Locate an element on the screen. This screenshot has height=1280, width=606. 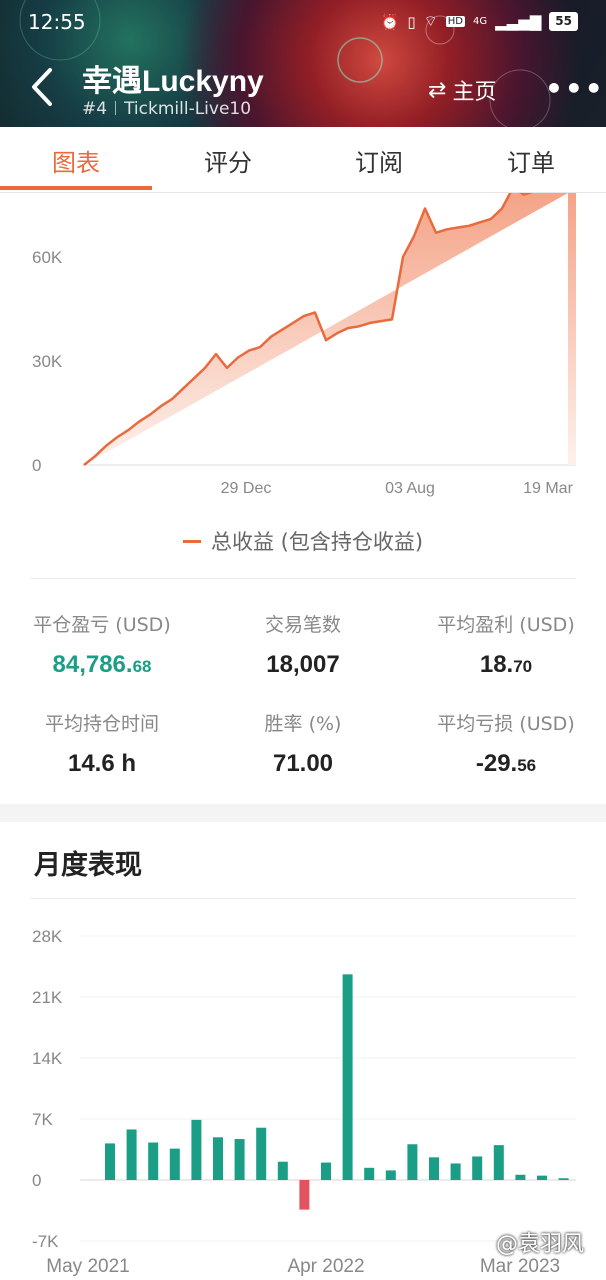
watermark: @袁羽风 is located at coordinates (540, 1244).